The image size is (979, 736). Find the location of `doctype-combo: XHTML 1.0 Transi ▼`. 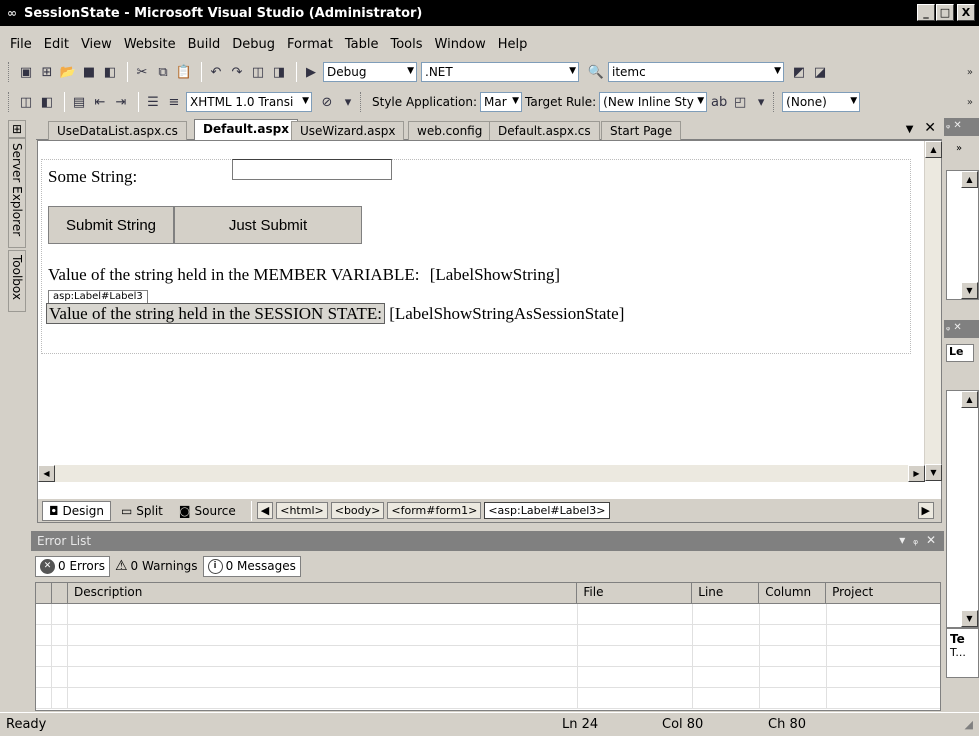

doctype-combo: XHTML 1.0 Transi ▼ is located at coordinates (249, 102).